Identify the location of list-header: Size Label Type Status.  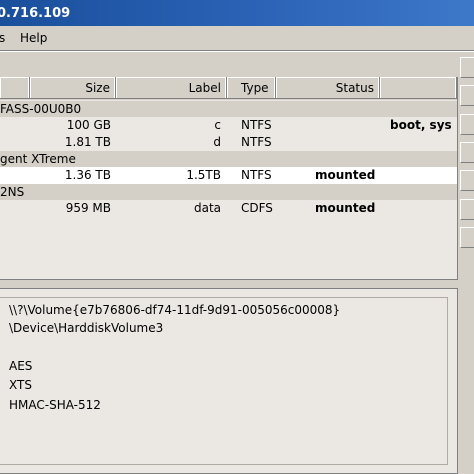
(228, 88).